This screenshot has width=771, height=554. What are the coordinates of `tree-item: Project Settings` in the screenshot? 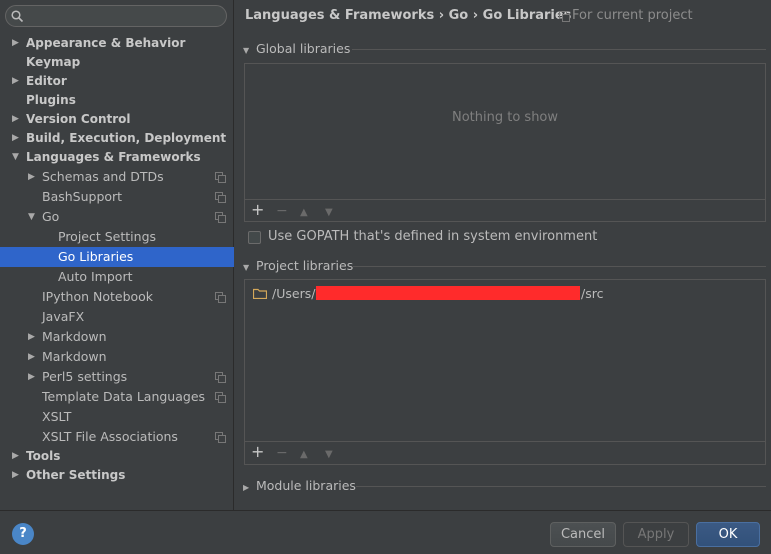 It's located at (117, 237).